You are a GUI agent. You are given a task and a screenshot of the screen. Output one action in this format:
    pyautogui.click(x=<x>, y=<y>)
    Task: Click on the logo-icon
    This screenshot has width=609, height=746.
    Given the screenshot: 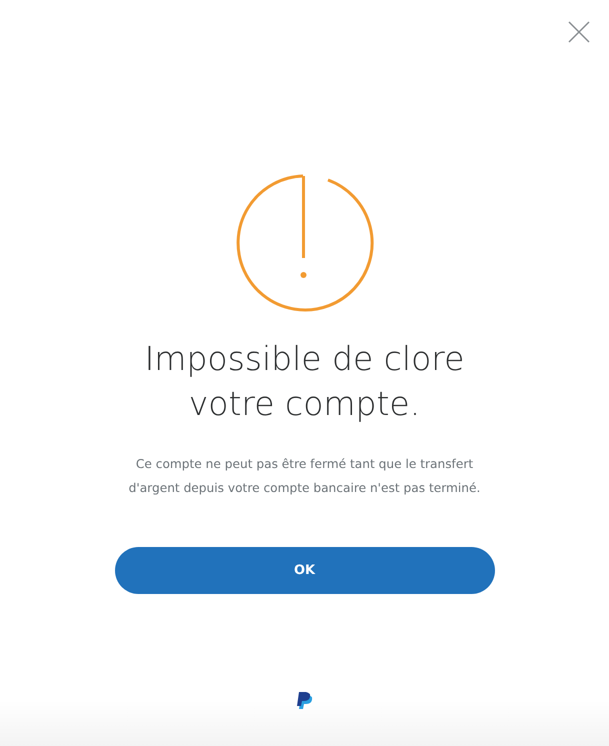 What is the action you would take?
    pyautogui.click(x=305, y=701)
    